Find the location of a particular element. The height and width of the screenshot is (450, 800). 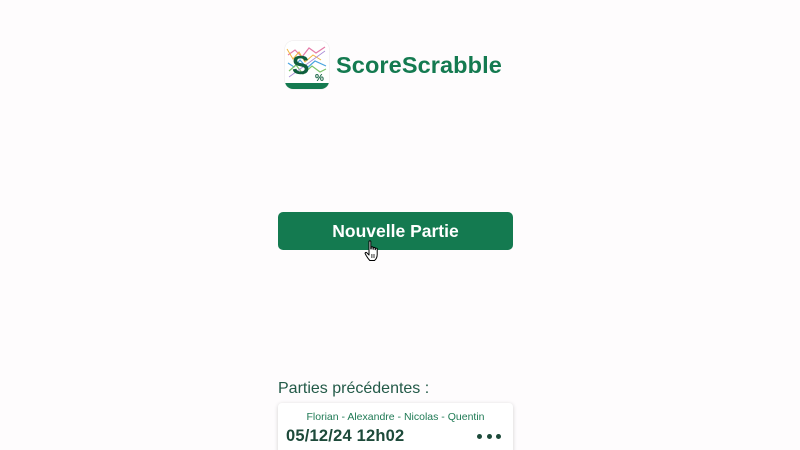

game-date: 05/12/24 12h02 is located at coordinates (345, 436).